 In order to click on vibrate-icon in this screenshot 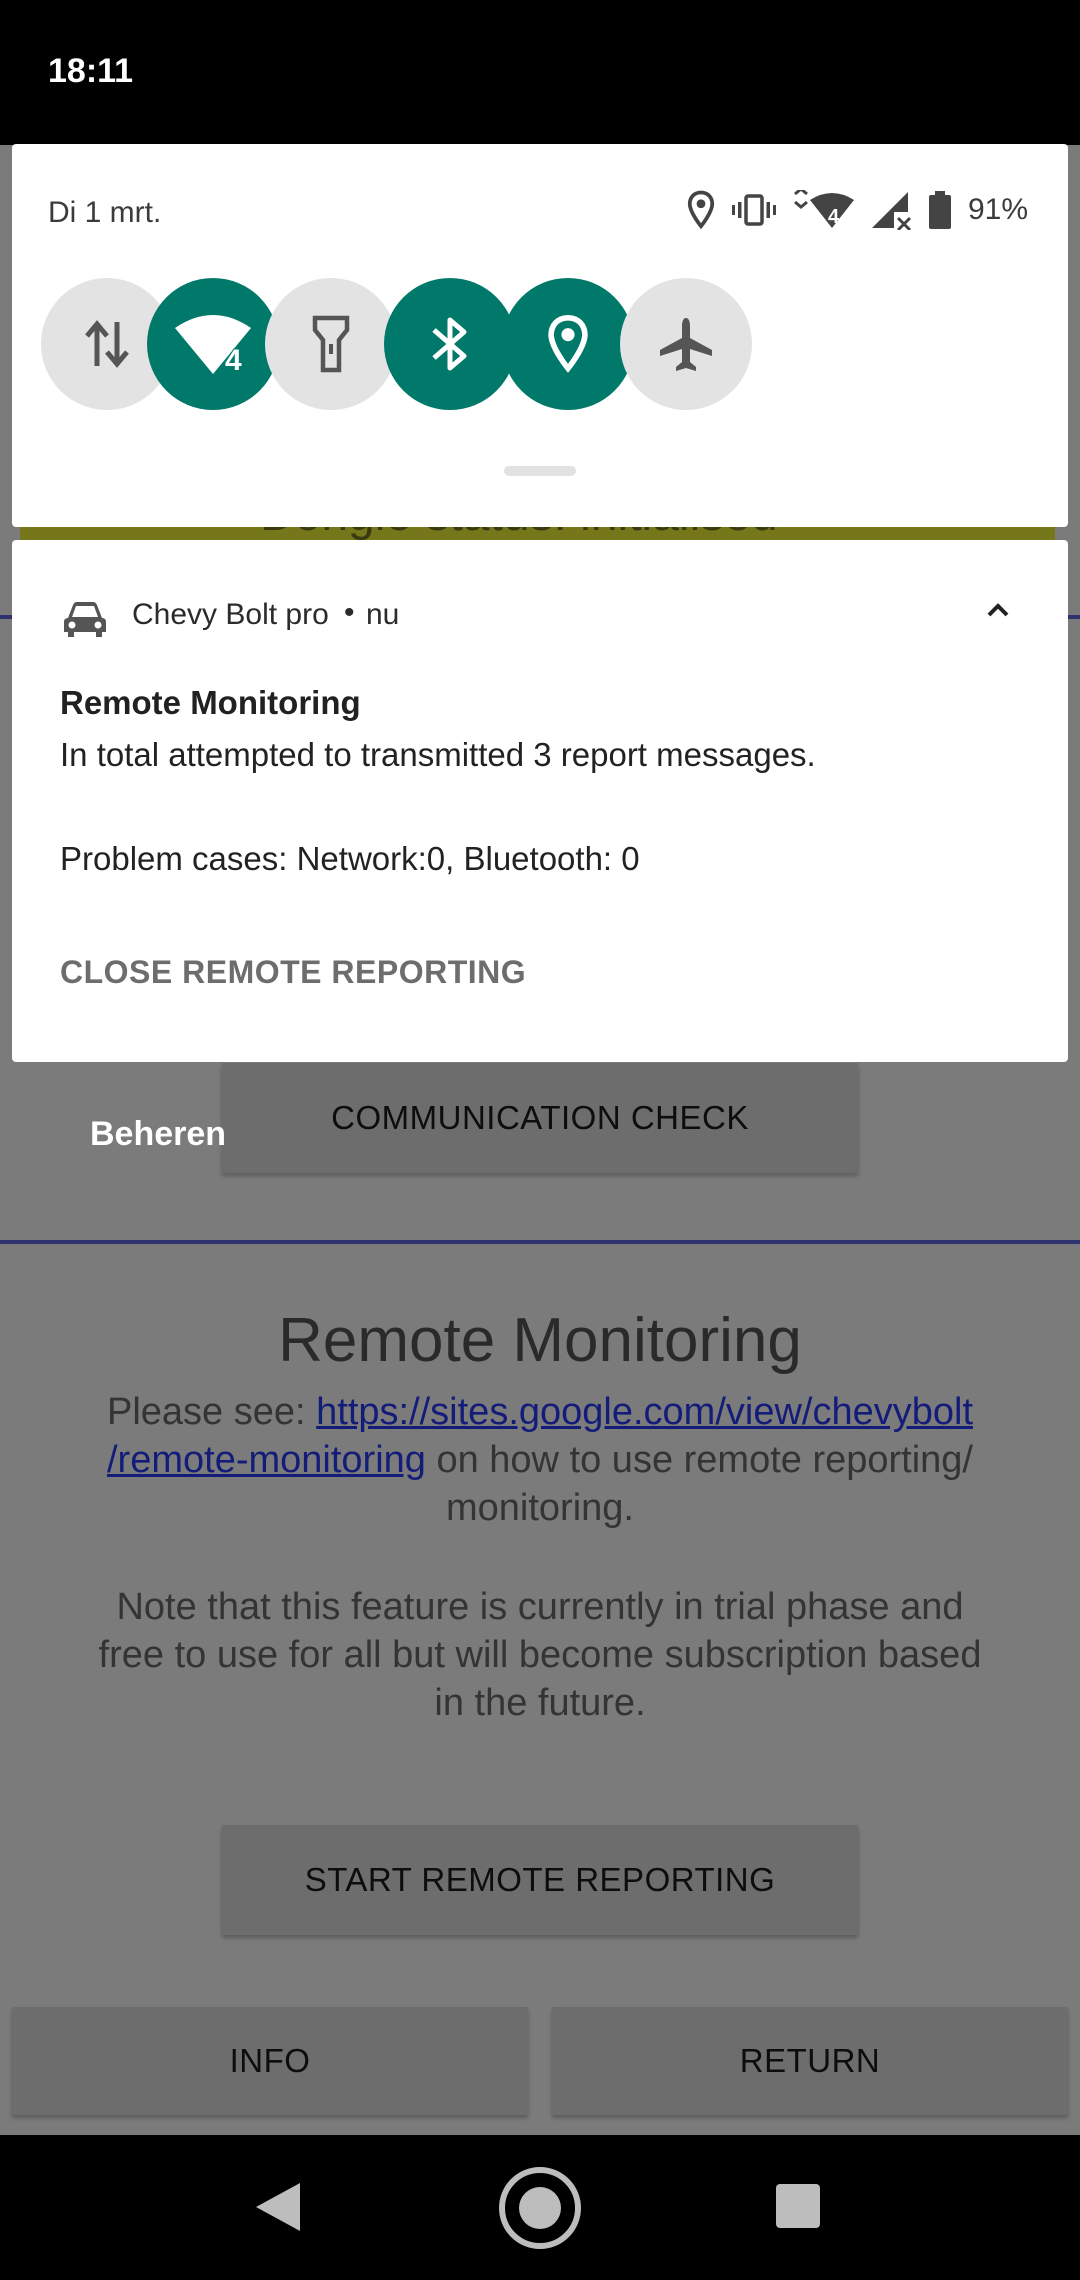, I will do `click(753, 210)`.